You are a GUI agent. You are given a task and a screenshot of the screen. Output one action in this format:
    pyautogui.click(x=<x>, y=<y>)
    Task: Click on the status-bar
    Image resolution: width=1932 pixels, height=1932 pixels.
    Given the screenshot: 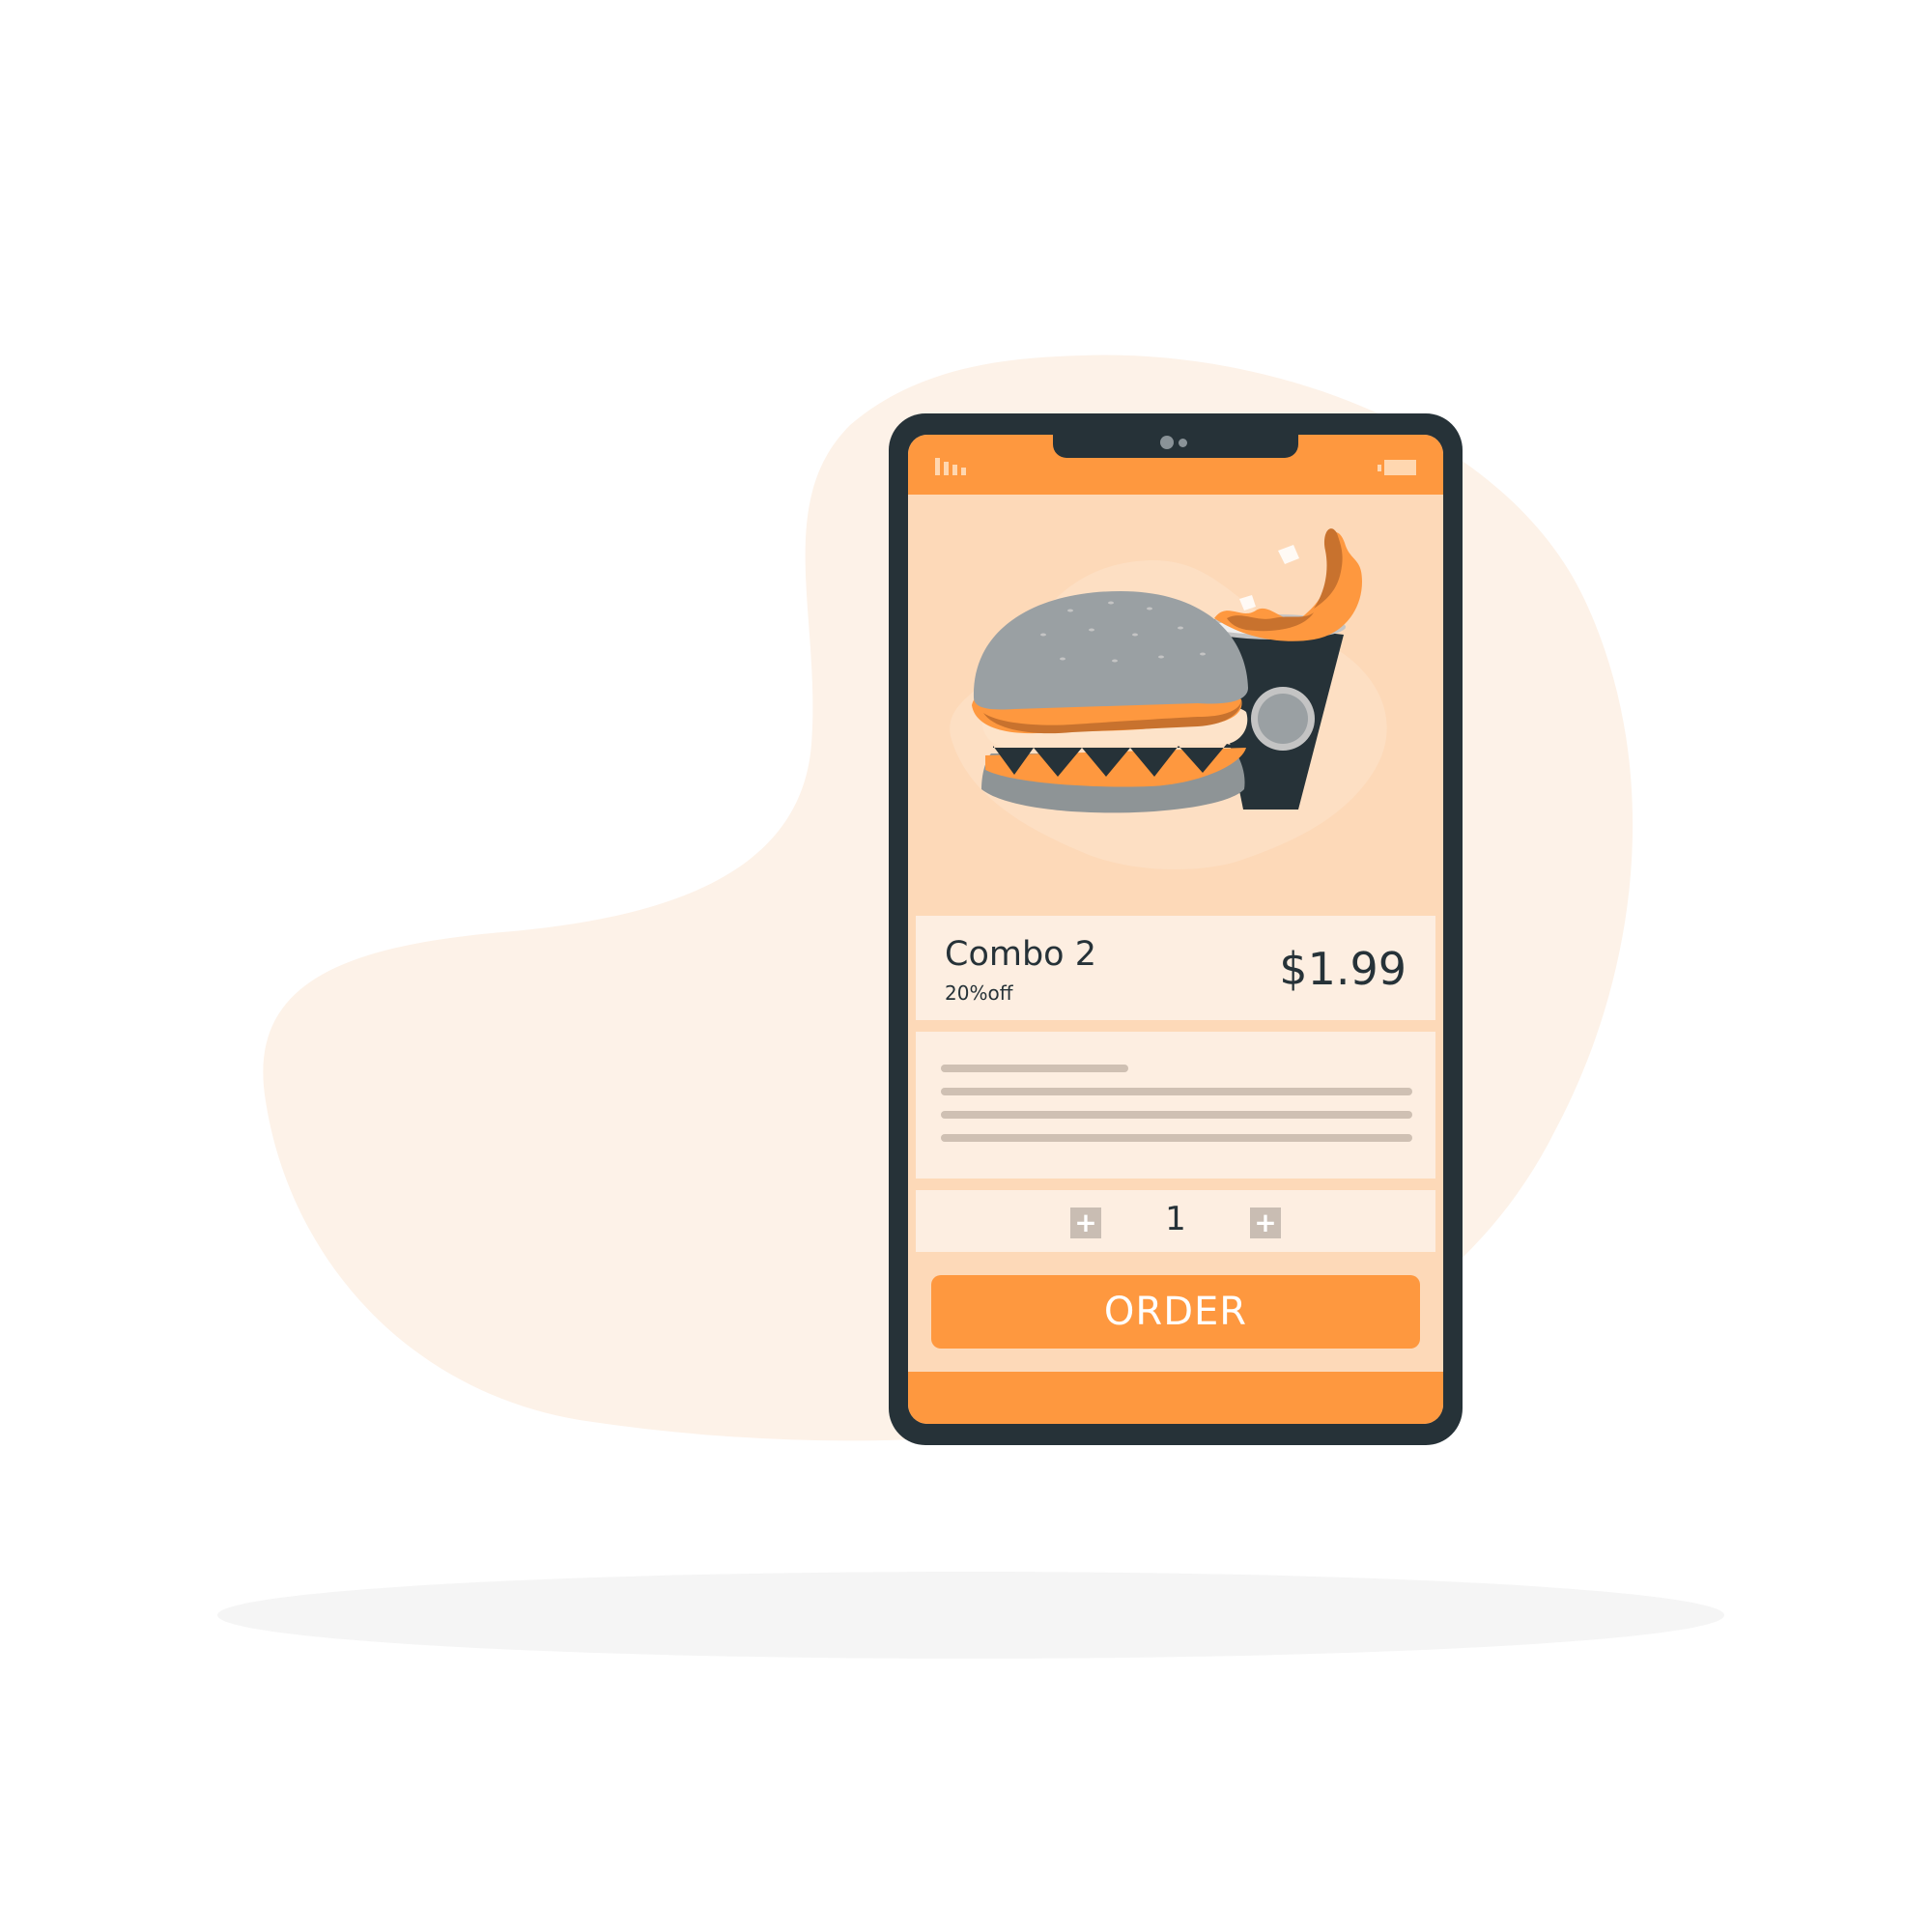 What is the action you would take?
    pyautogui.click(x=1175, y=465)
    